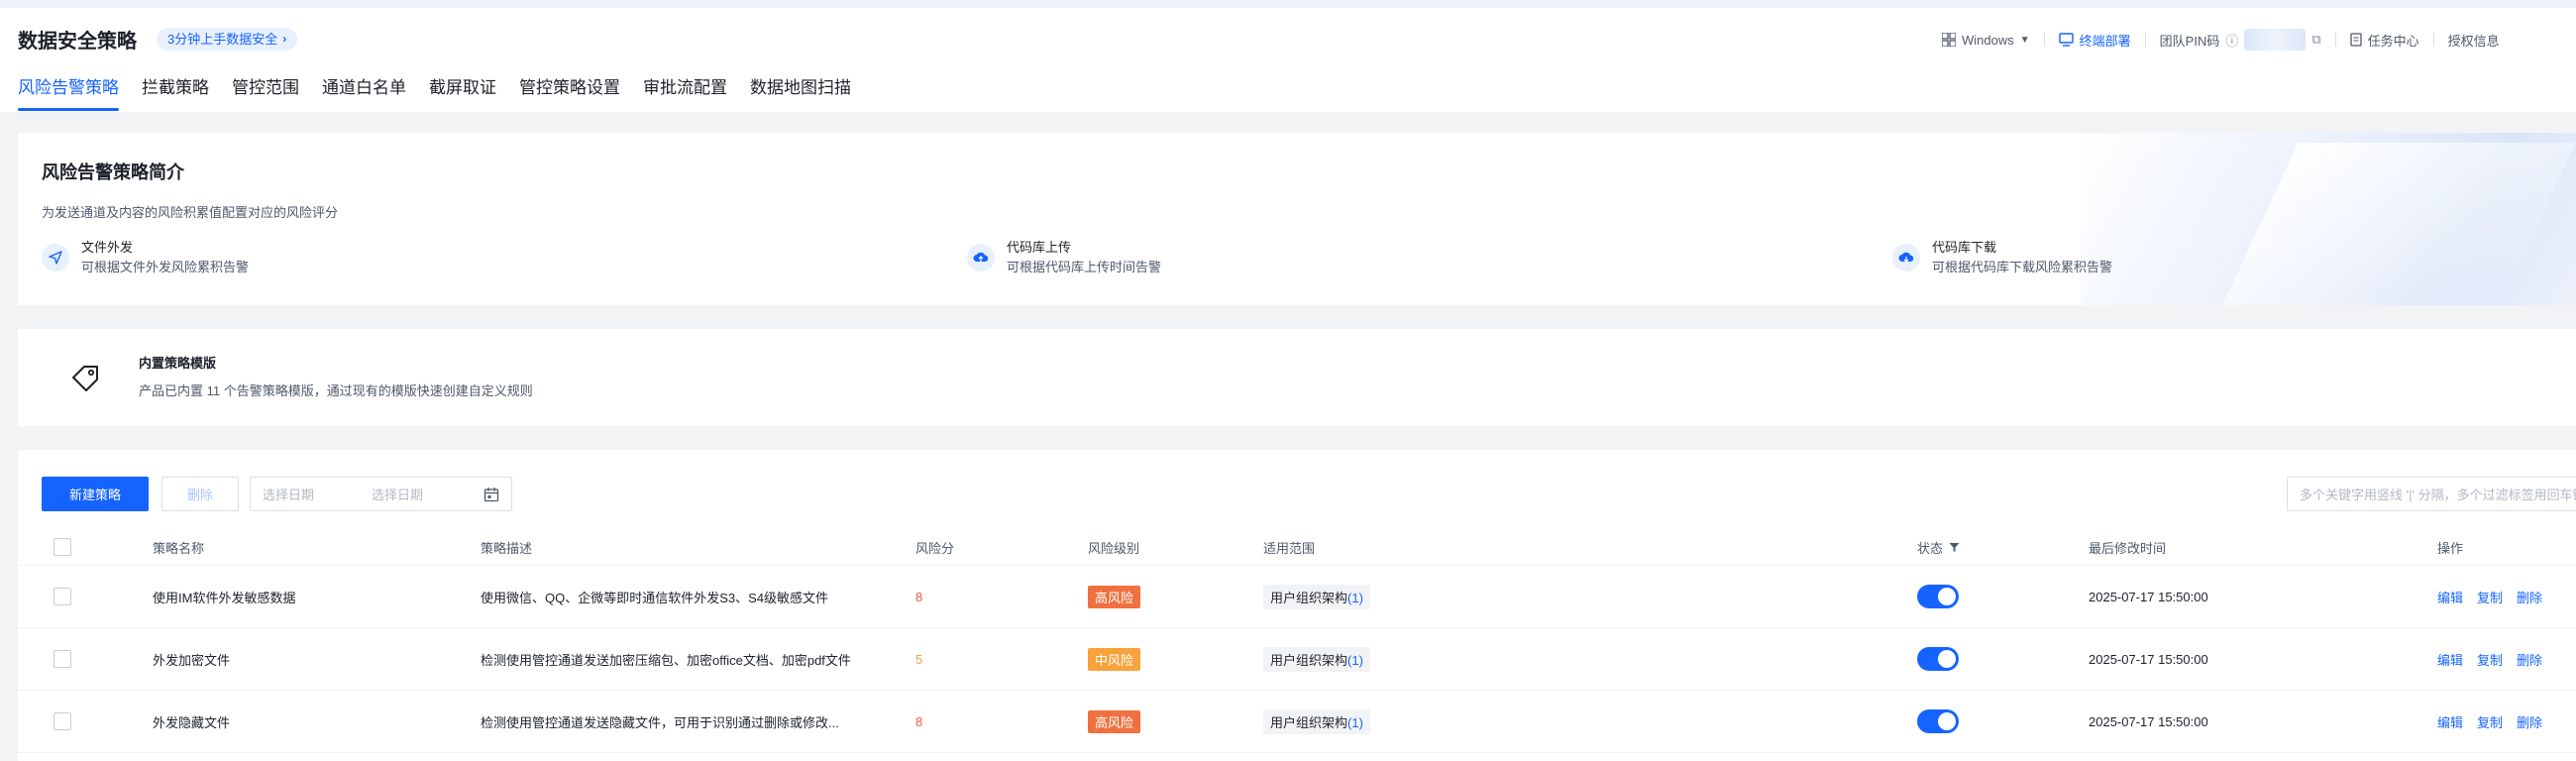 The width and height of the screenshot is (2576, 761). Describe the element at coordinates (2022, 267) in the screenshot. I see `feature-subtitle: 可根据代码库下载风险累积告警` at that location.